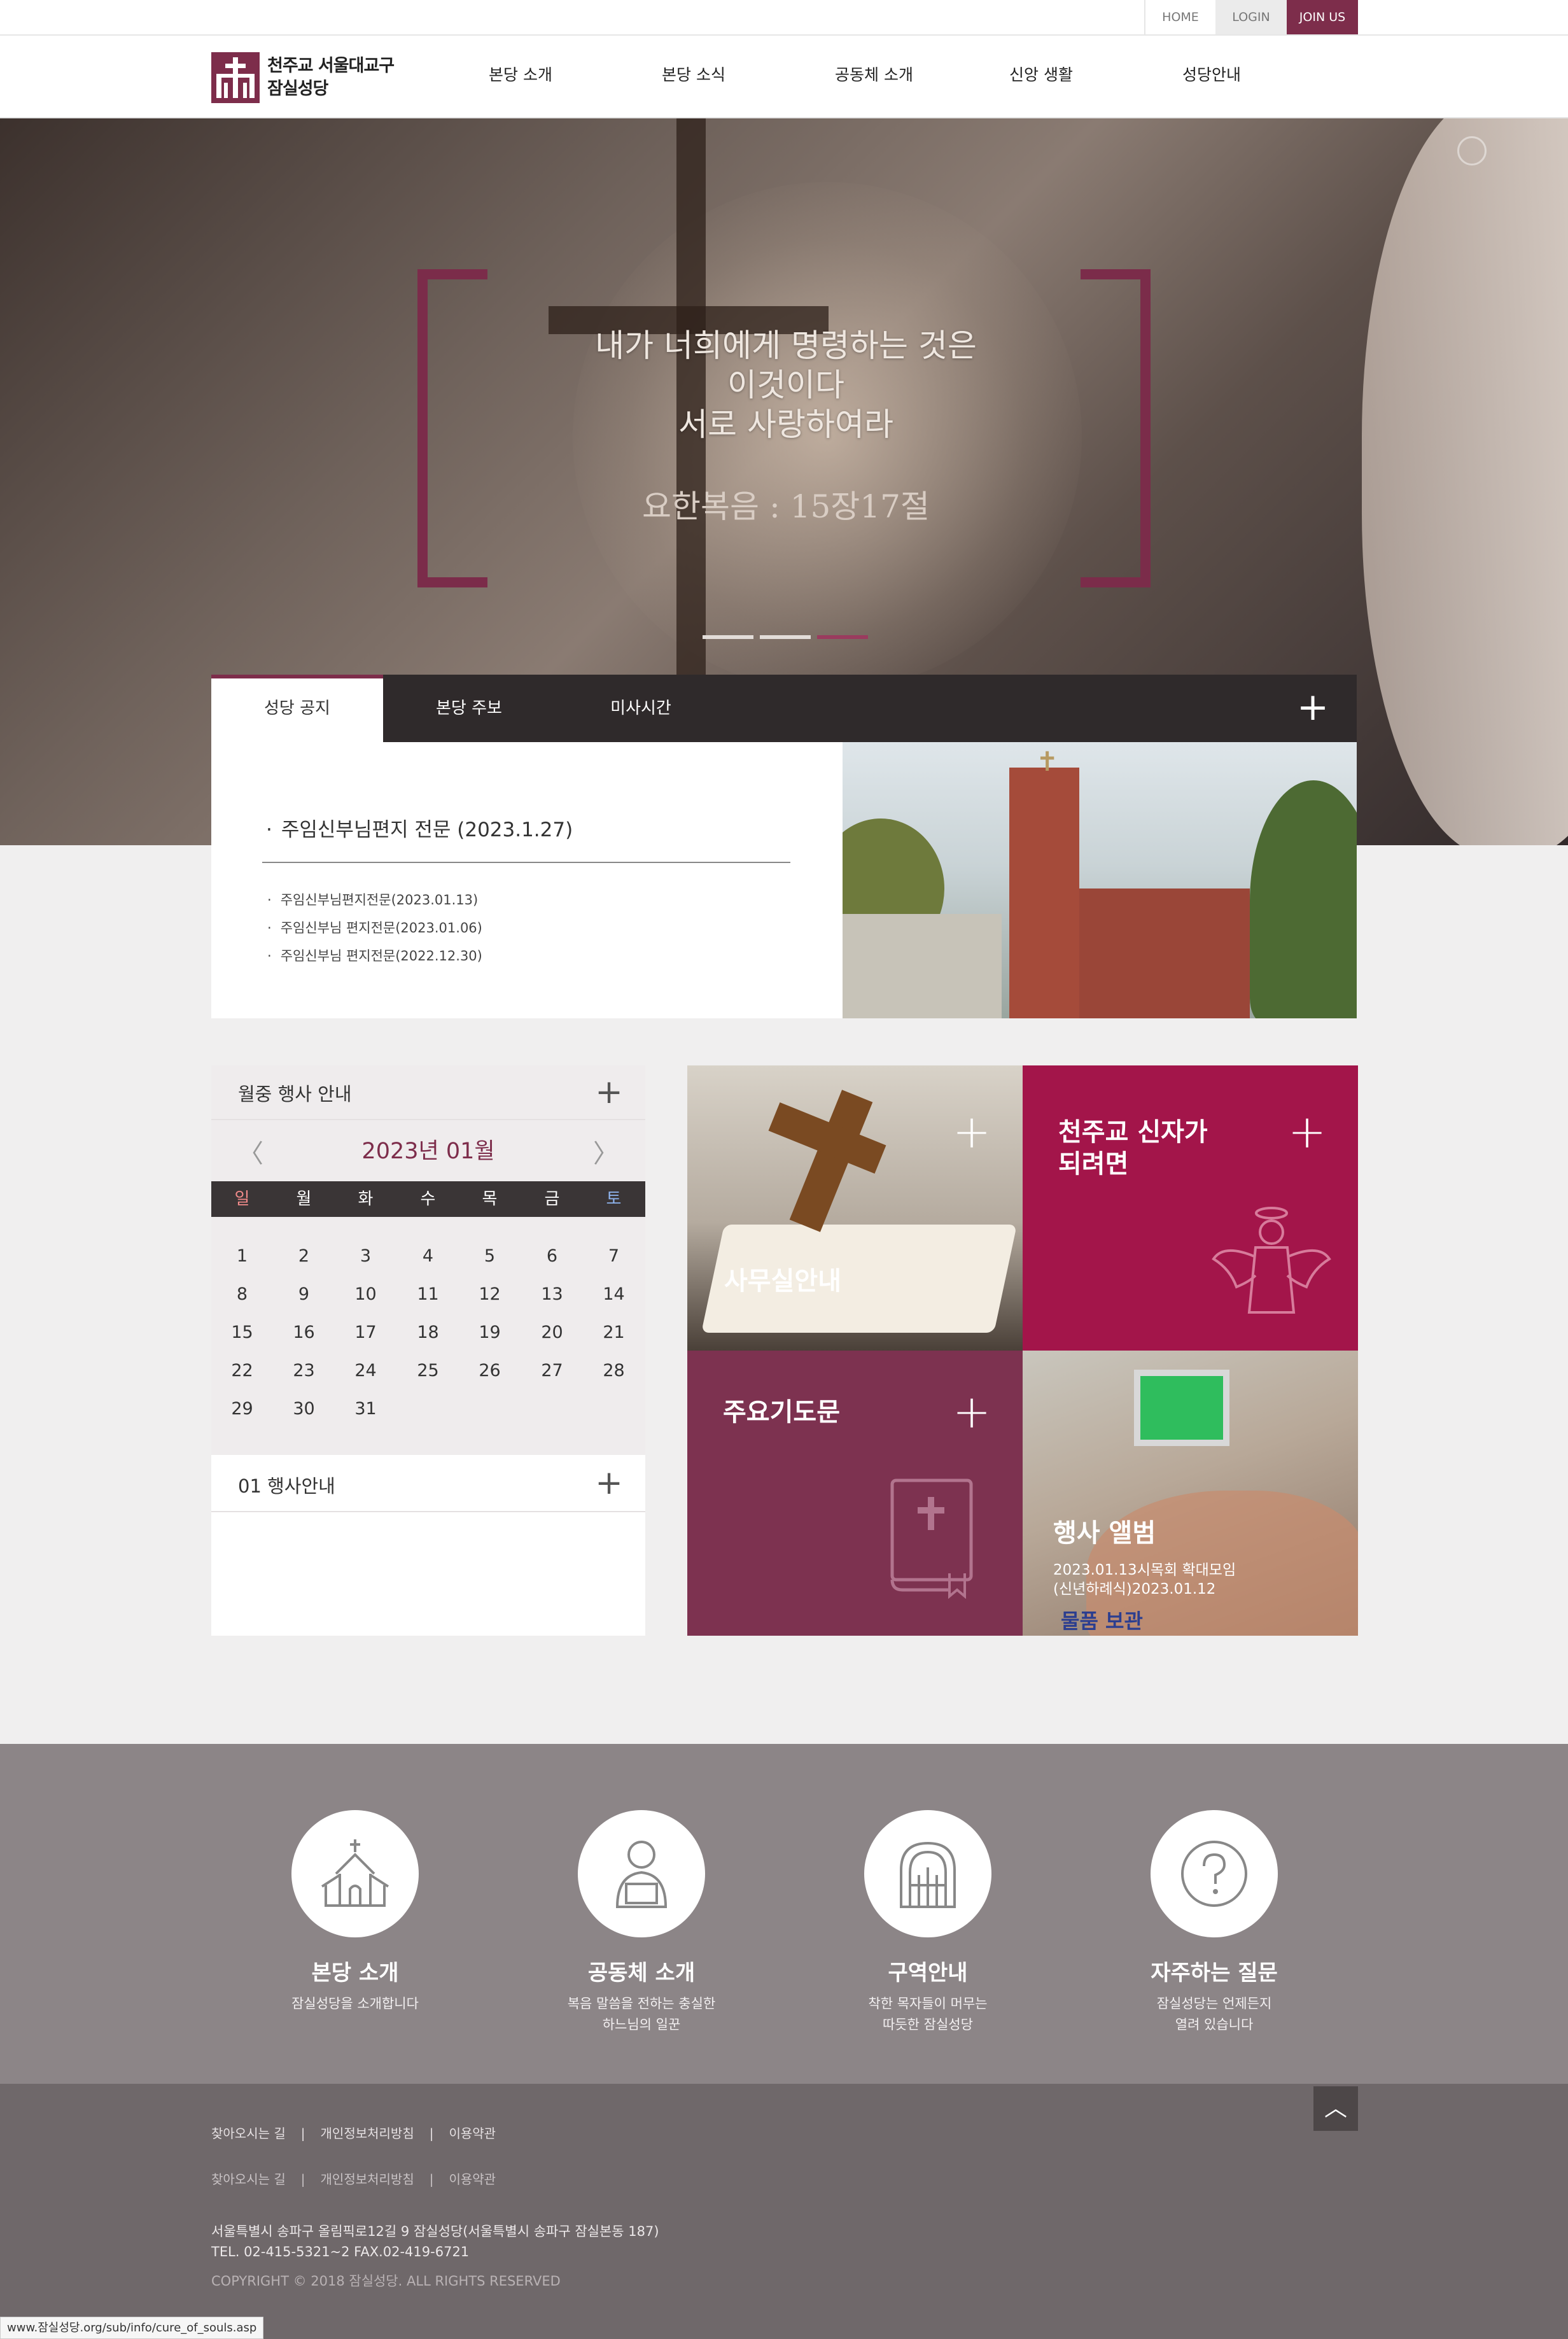 Image resolution: width=1568 pixels, height=2339 pixels. Describe the element at coordinates (428, 1256) in the screenshot. I see `calendar-day: 4` at that location.